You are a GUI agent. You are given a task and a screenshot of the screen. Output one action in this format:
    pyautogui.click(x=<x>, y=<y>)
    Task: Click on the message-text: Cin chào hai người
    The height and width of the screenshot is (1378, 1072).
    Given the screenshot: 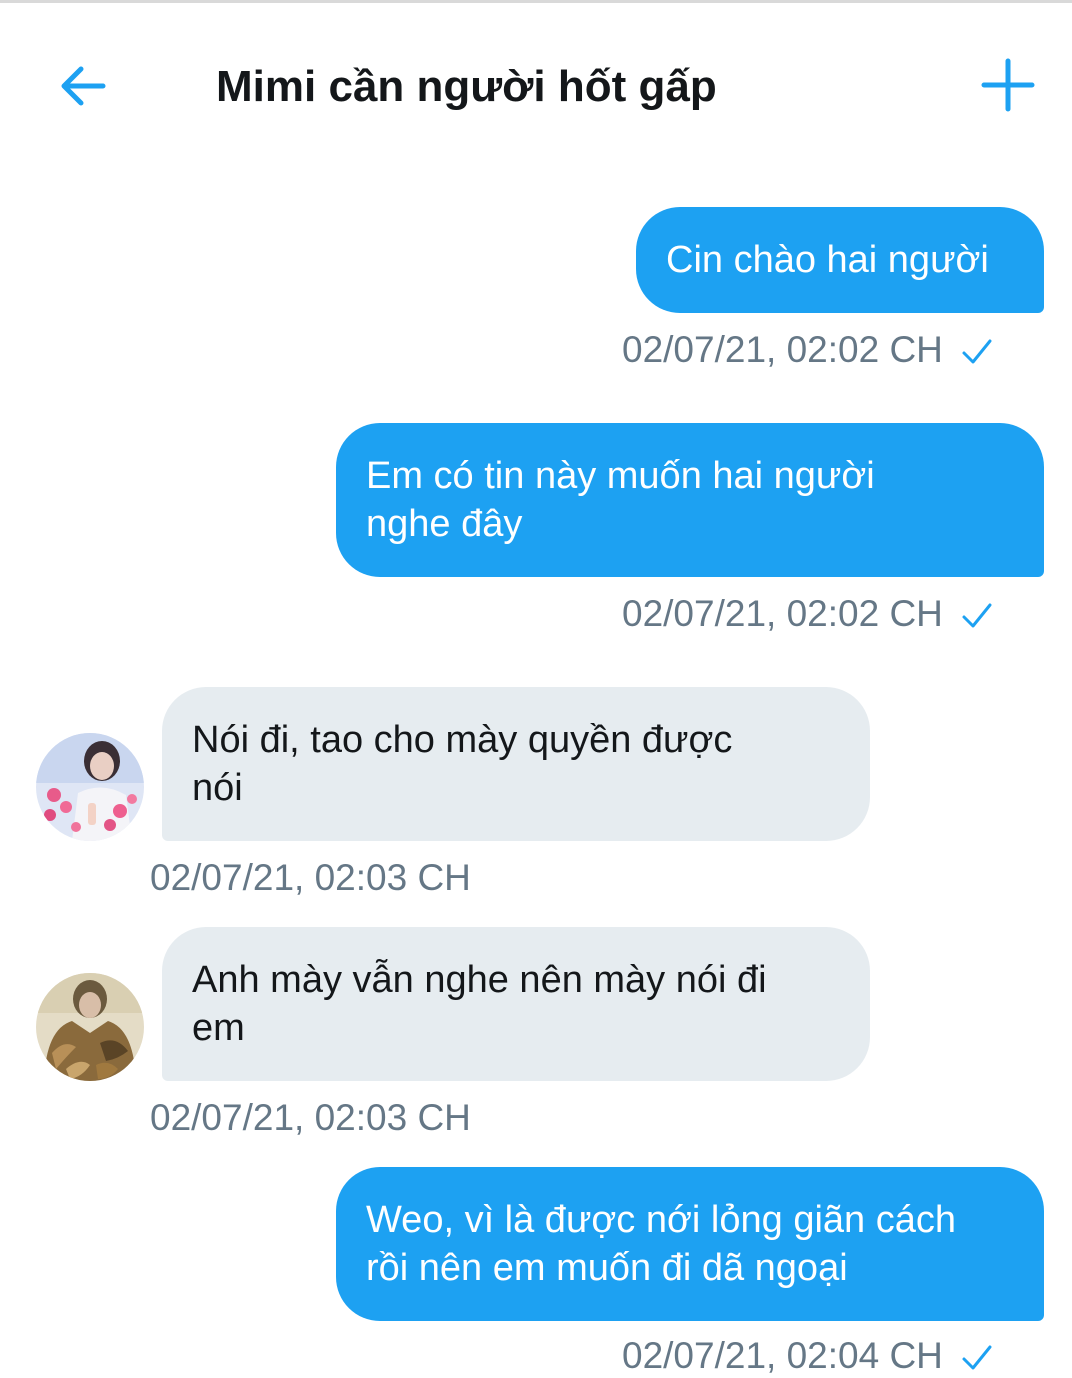 What is the action you would take?
    pyautogui.click(x=827, y=260)
    